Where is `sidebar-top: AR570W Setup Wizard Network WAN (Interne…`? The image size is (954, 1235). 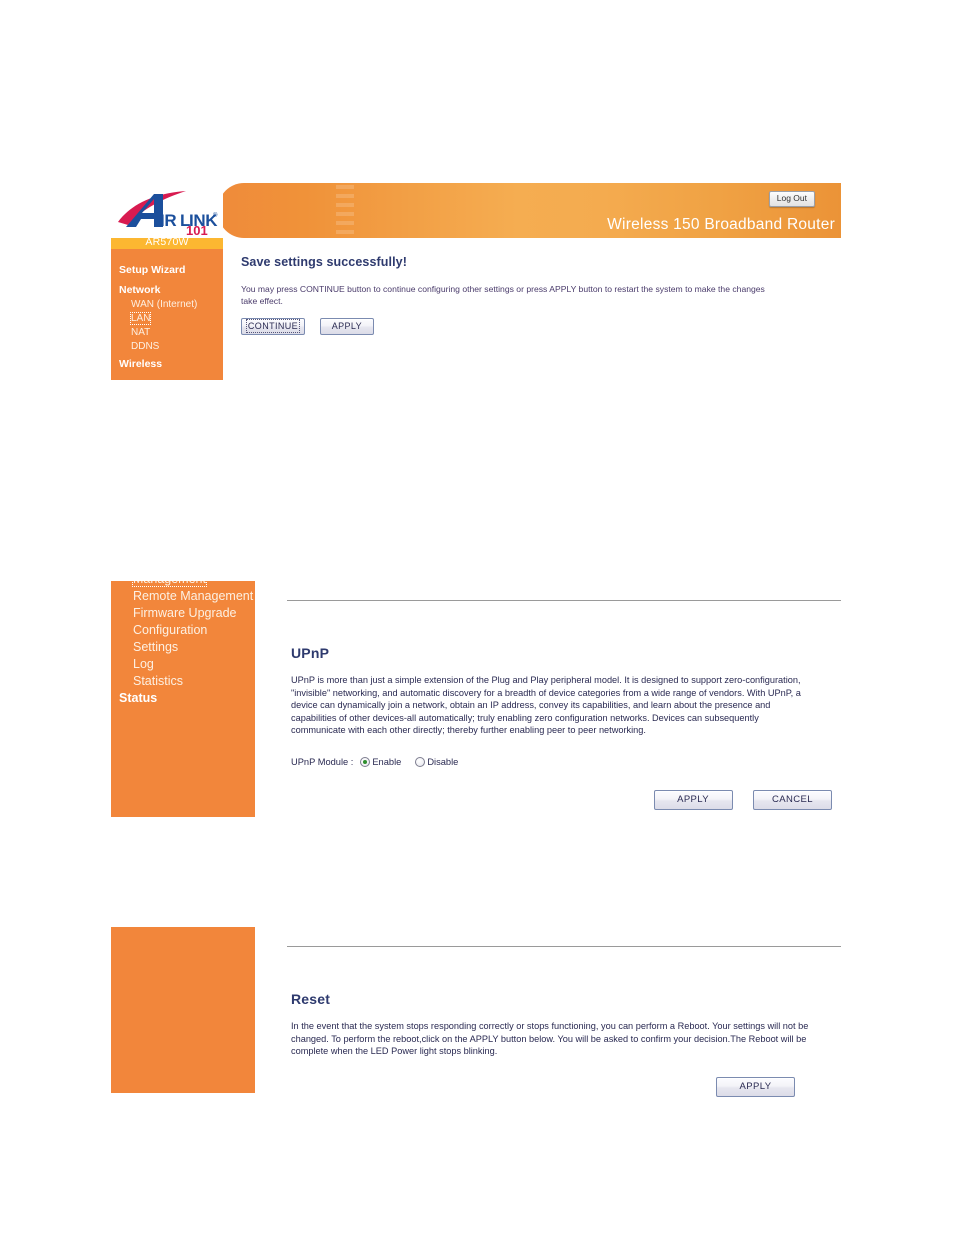 sidebar-top: AR570W Setup Wizard Network WAN (Interne… is located at coordinates (167, 307).